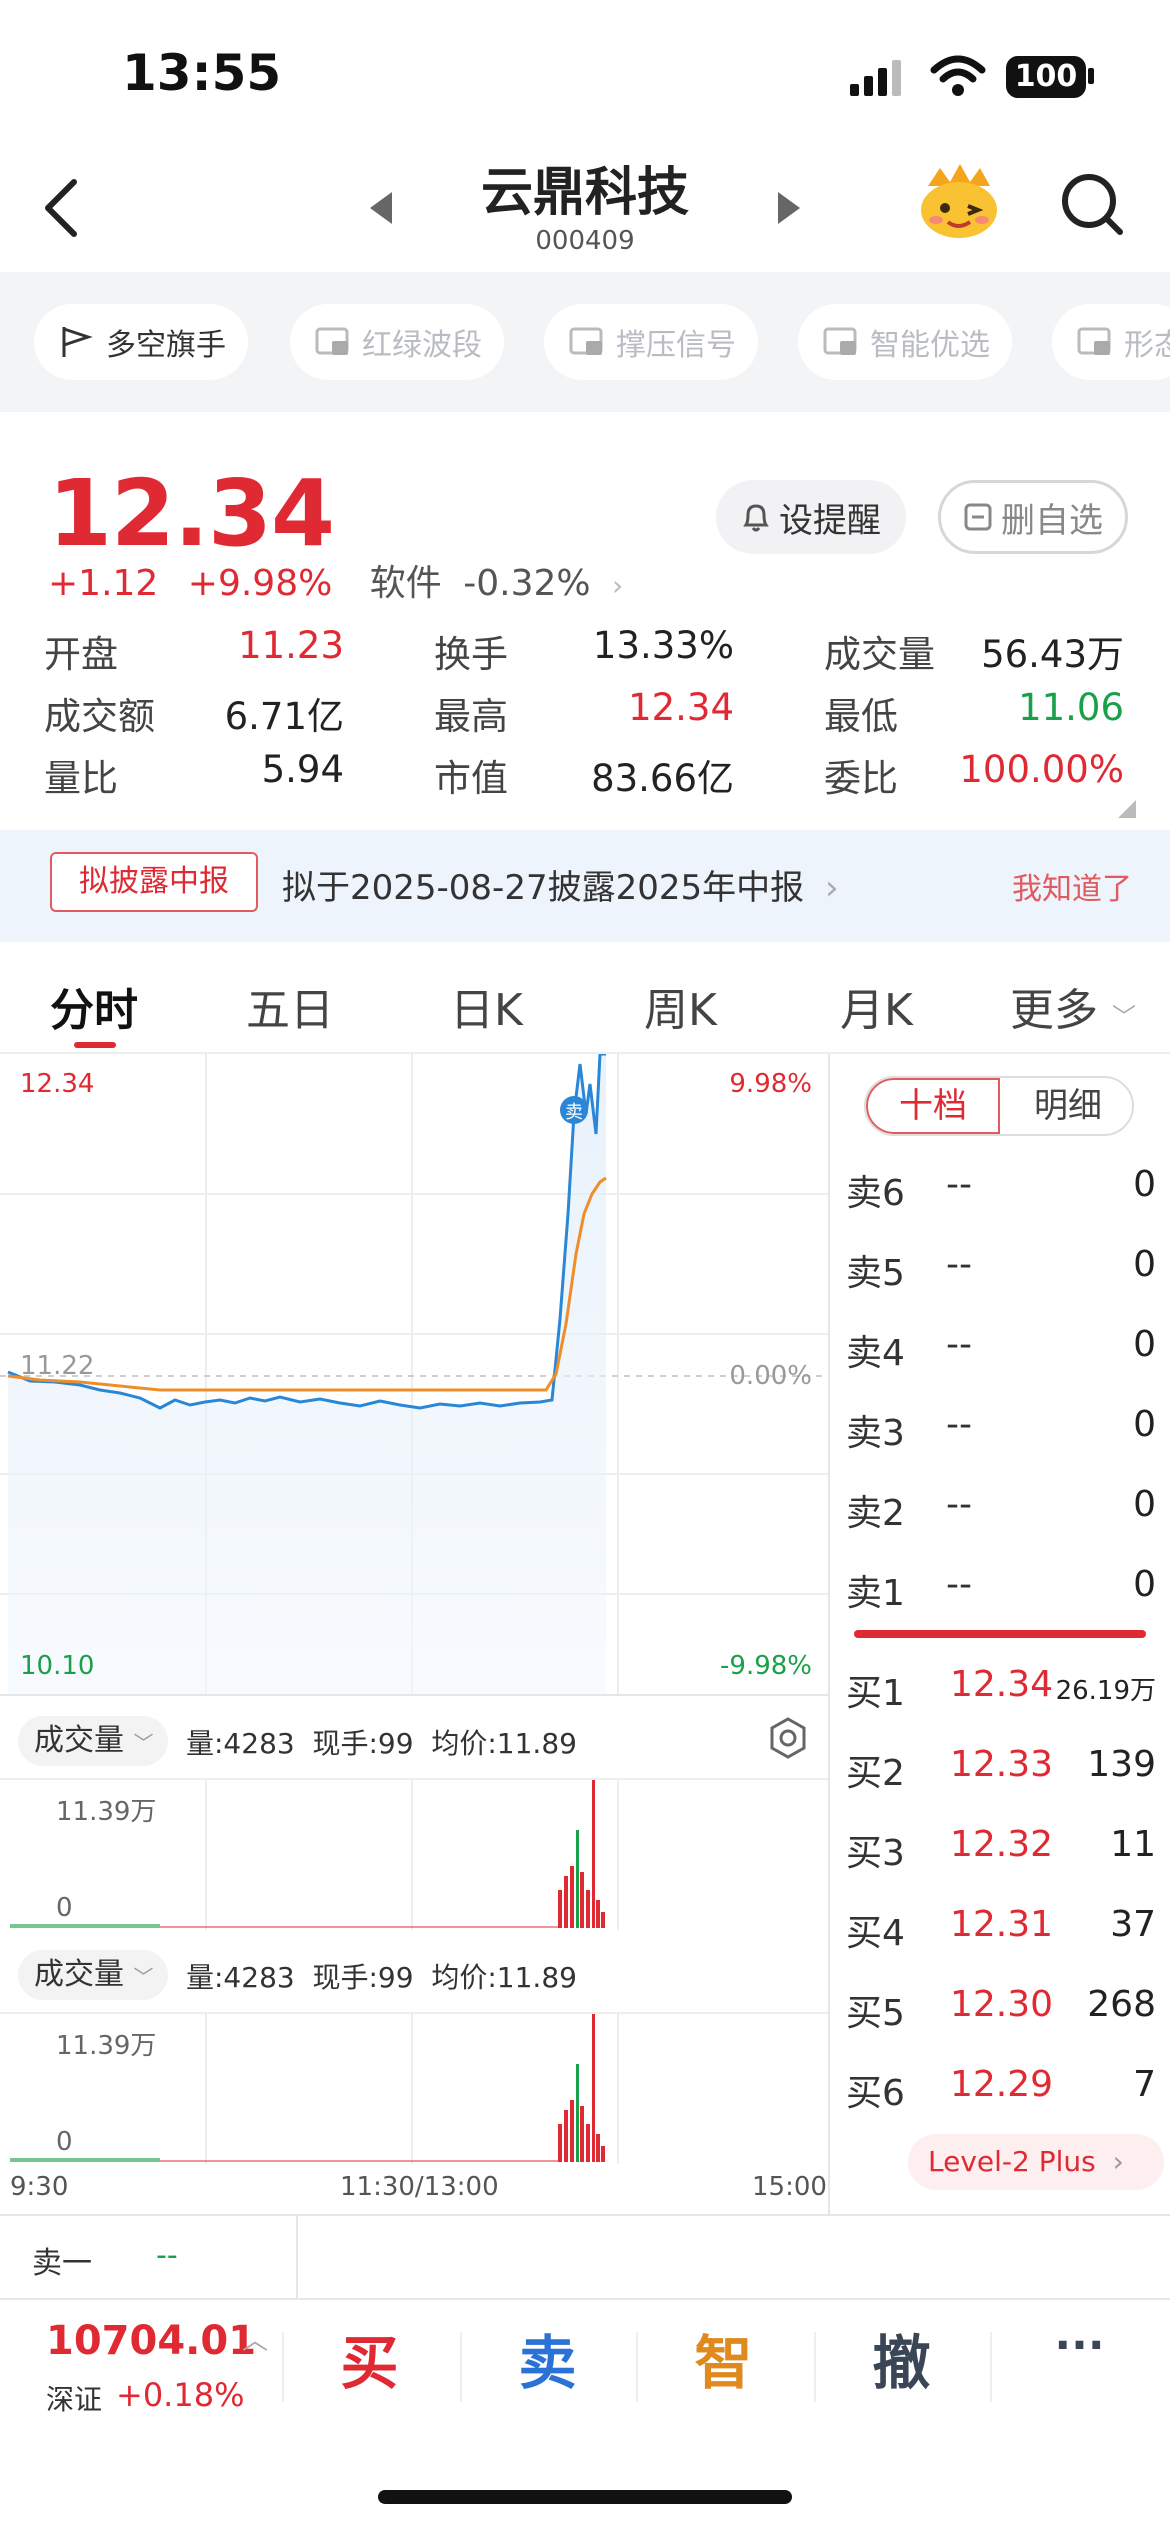 The height and width of the screenshot is (2532, 1170). What do you see at coordinates (1079, 2345) in the screenshot?
I see `more-actions-button: ···` at bounding box center [1079, 2345].